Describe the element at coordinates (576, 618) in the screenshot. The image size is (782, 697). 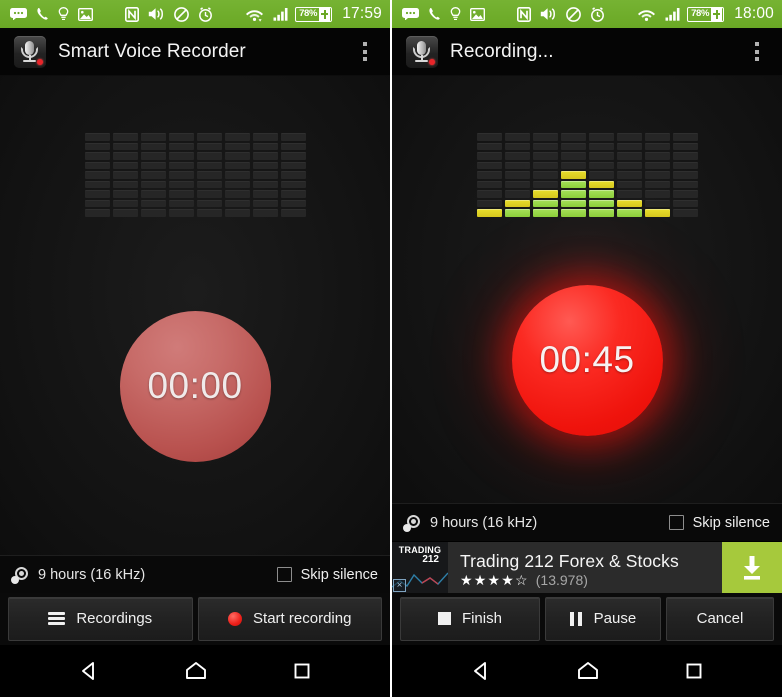
I see `pause-icon` at that location.